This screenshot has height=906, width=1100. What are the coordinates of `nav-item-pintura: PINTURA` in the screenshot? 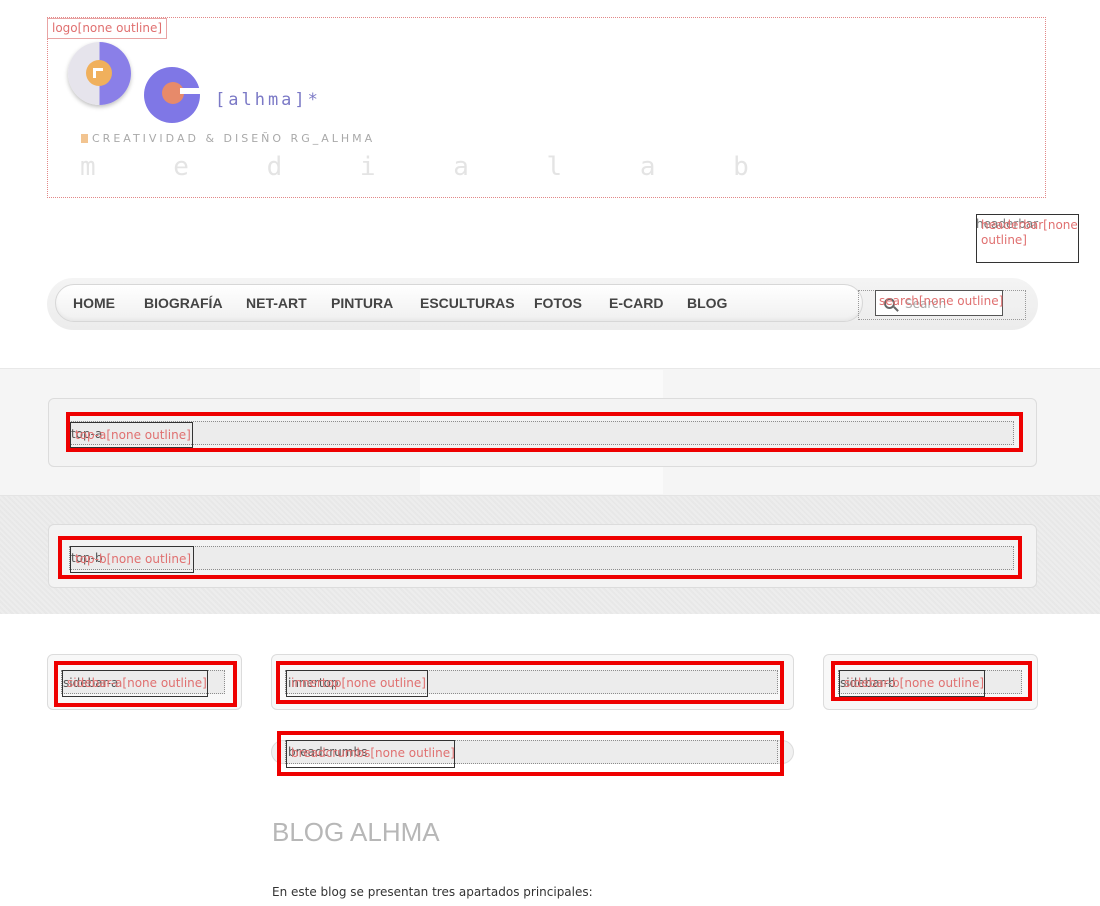 It's located at (362, 303).